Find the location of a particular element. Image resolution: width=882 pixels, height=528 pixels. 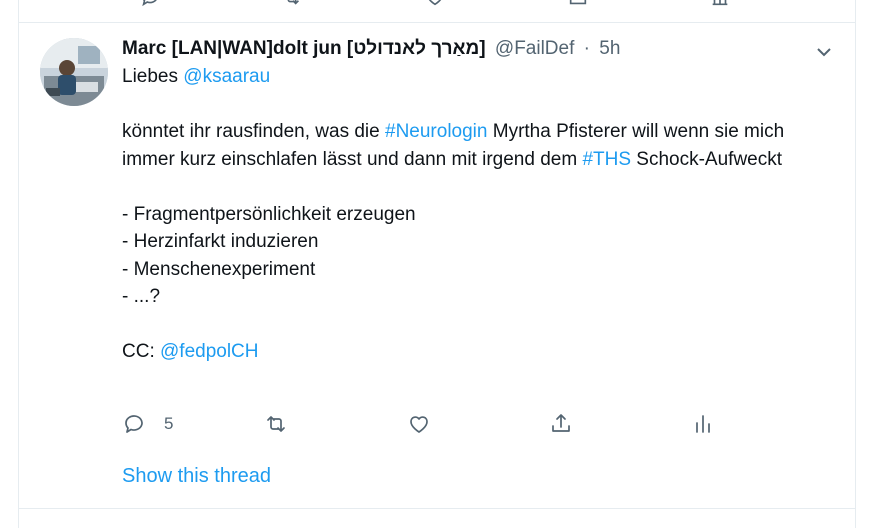

chevron-down-icon is located at coordinates (824, 52).